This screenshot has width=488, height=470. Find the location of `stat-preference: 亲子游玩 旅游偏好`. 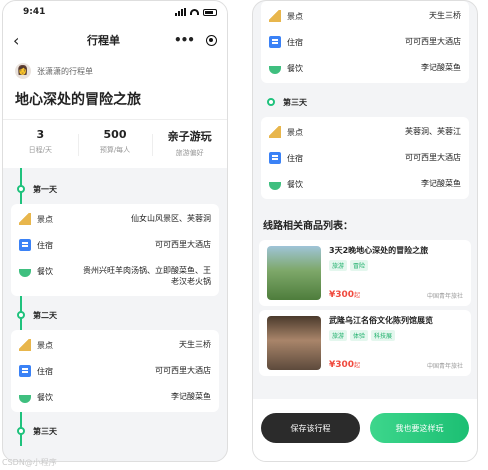

stat-preference: 亲子游玩 旅游偏好 is located at coordinates (189, 143).